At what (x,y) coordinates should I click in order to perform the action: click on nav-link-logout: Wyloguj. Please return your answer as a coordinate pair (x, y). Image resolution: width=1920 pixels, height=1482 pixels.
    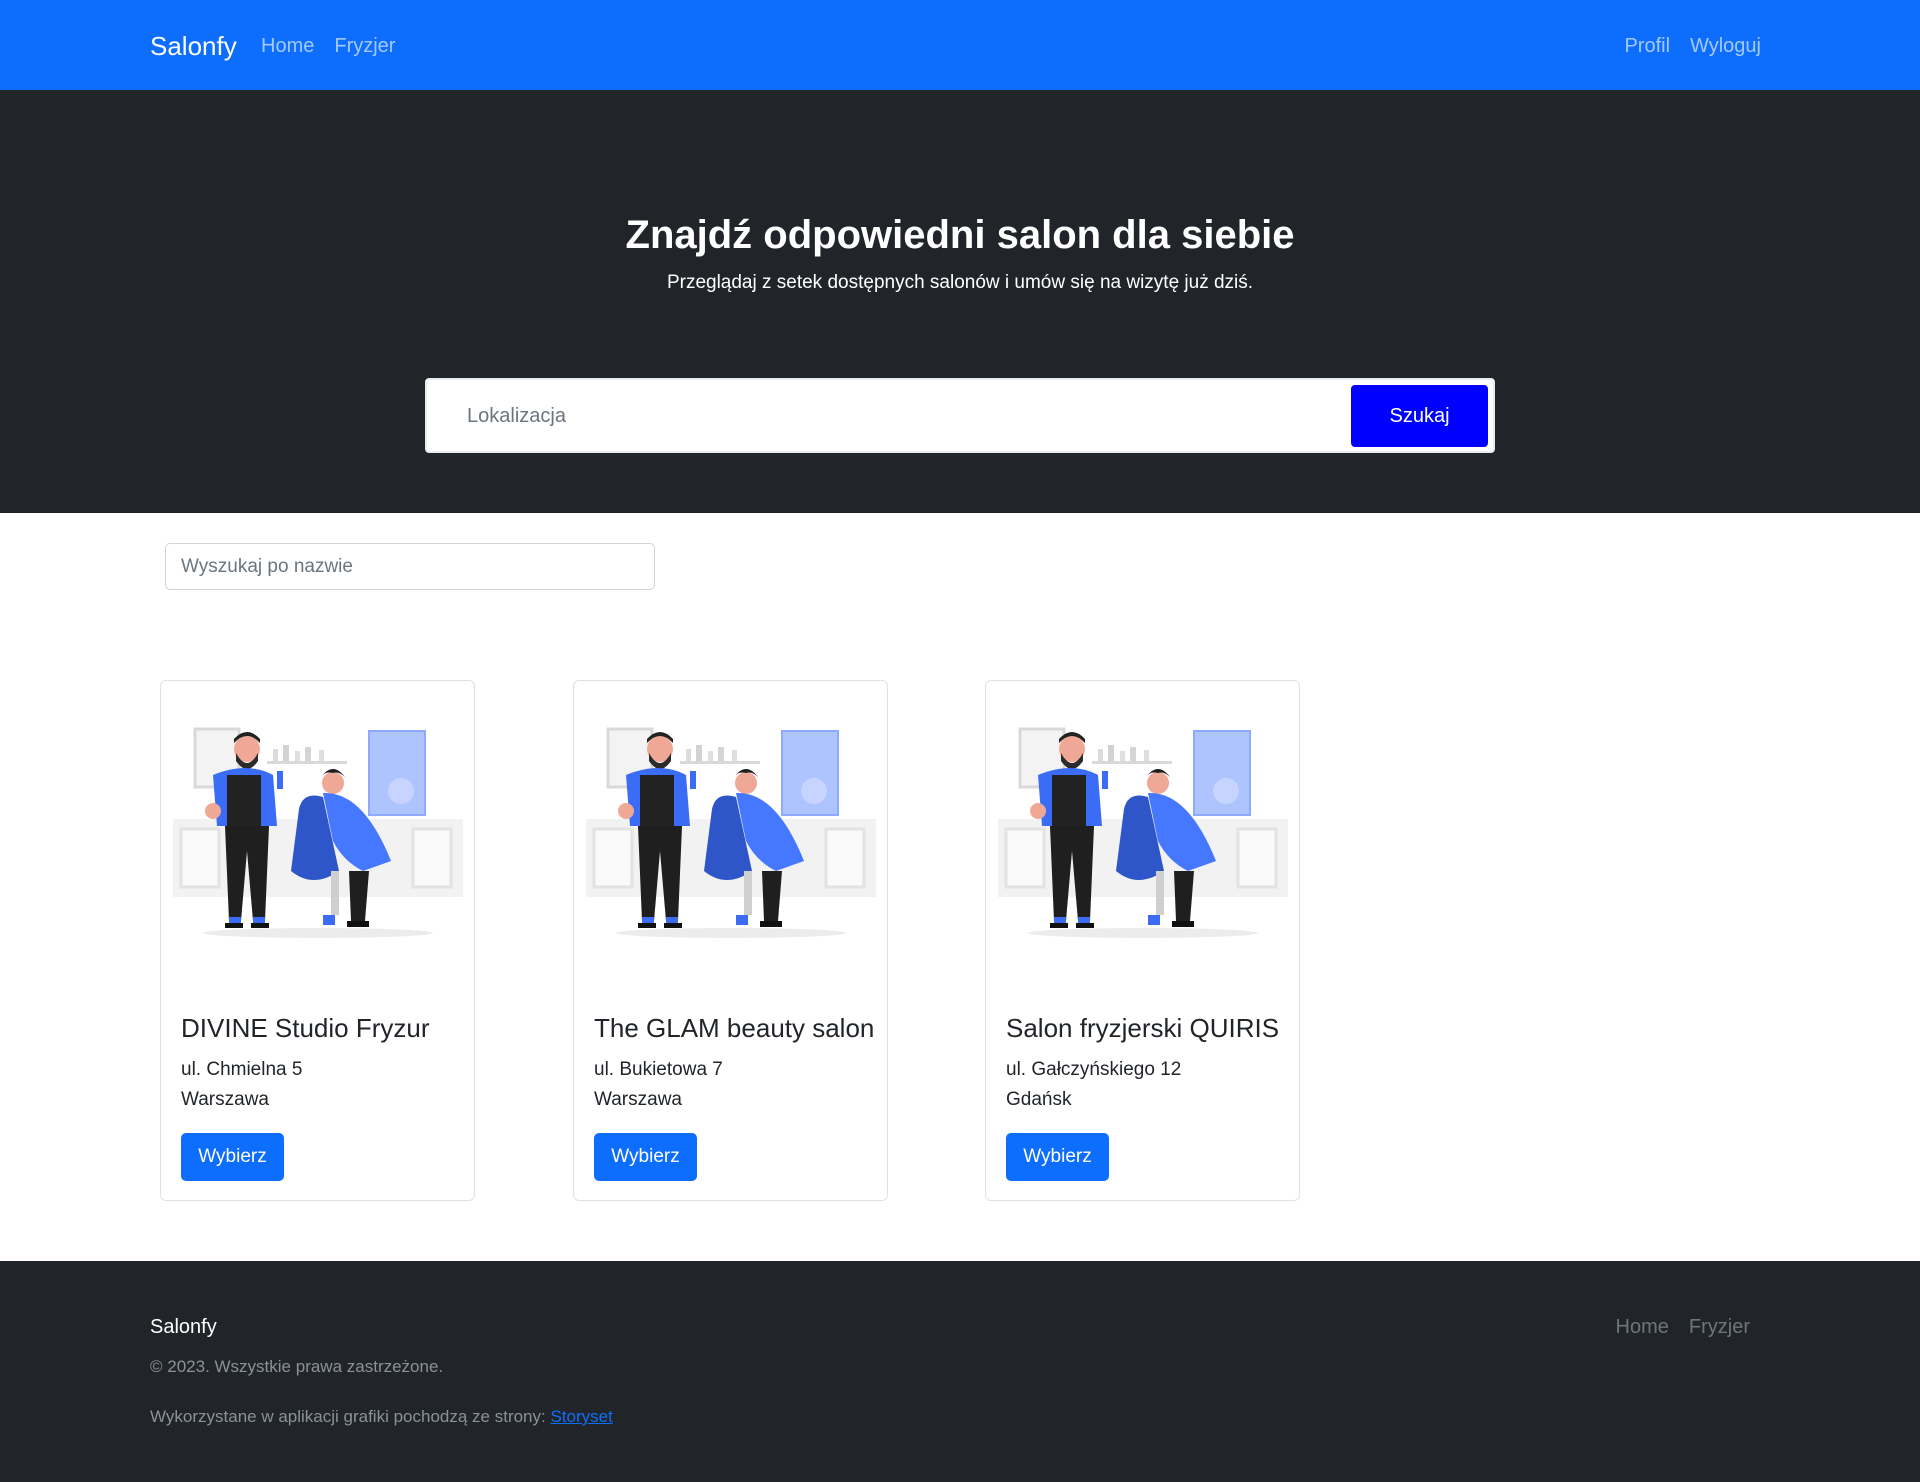
    Looking at the image, I should click on (1725, 46).